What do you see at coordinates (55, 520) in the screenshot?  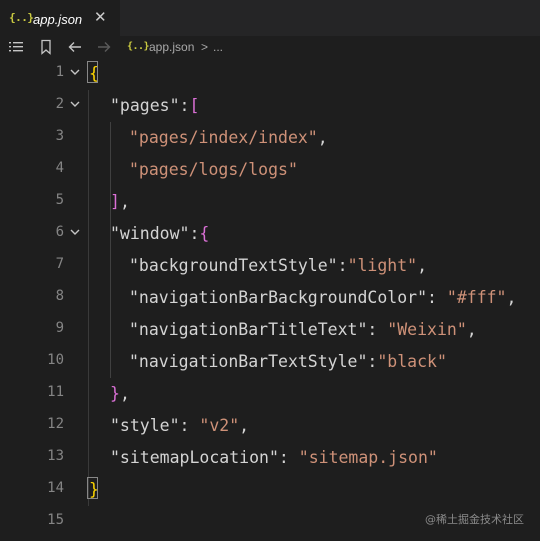 I see `line-number: 15` at bounding box center [55, 520].